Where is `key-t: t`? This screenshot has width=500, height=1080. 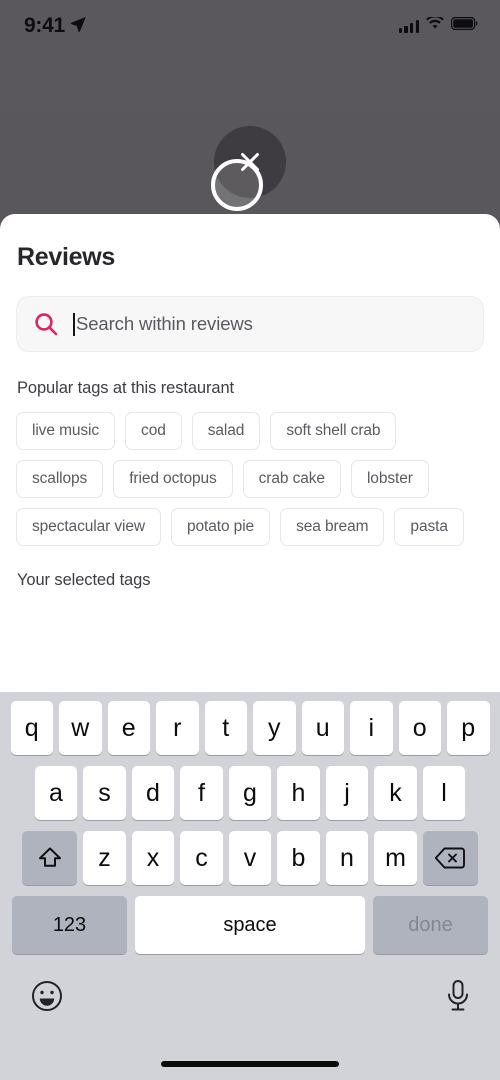
key-t: t is located at coordinates (225, 728).